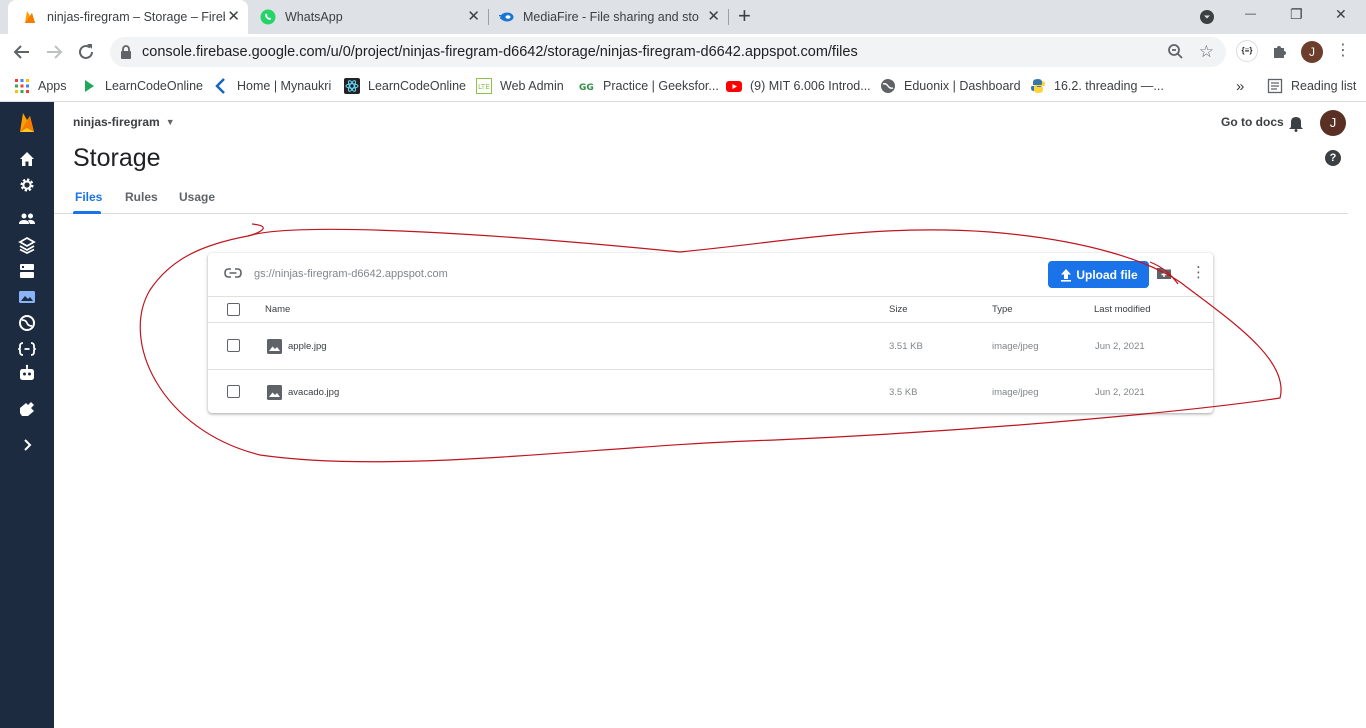  What do you see at coordinates (1252, 122) in the screenshot?
I see `go-to-docs-link: Go to docs` at bounding box center [1252, 122].